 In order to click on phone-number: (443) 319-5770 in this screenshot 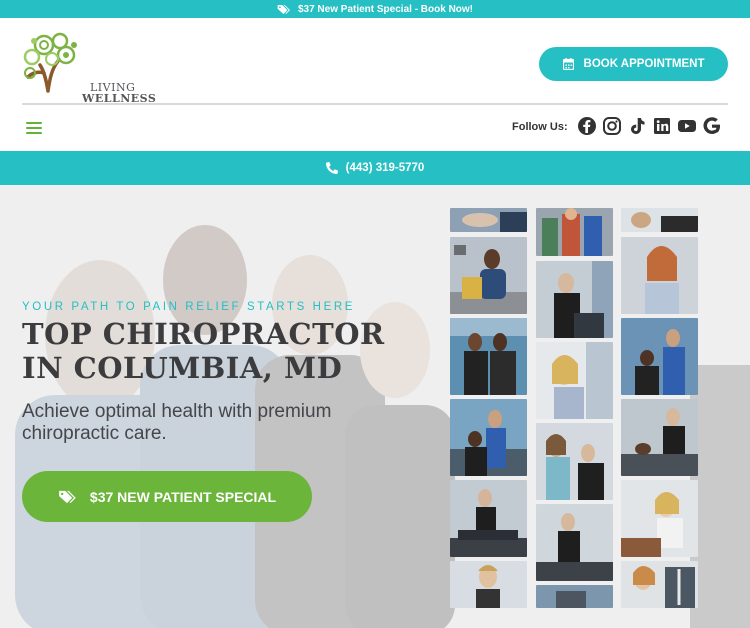, I will do `click(385, 168)`.